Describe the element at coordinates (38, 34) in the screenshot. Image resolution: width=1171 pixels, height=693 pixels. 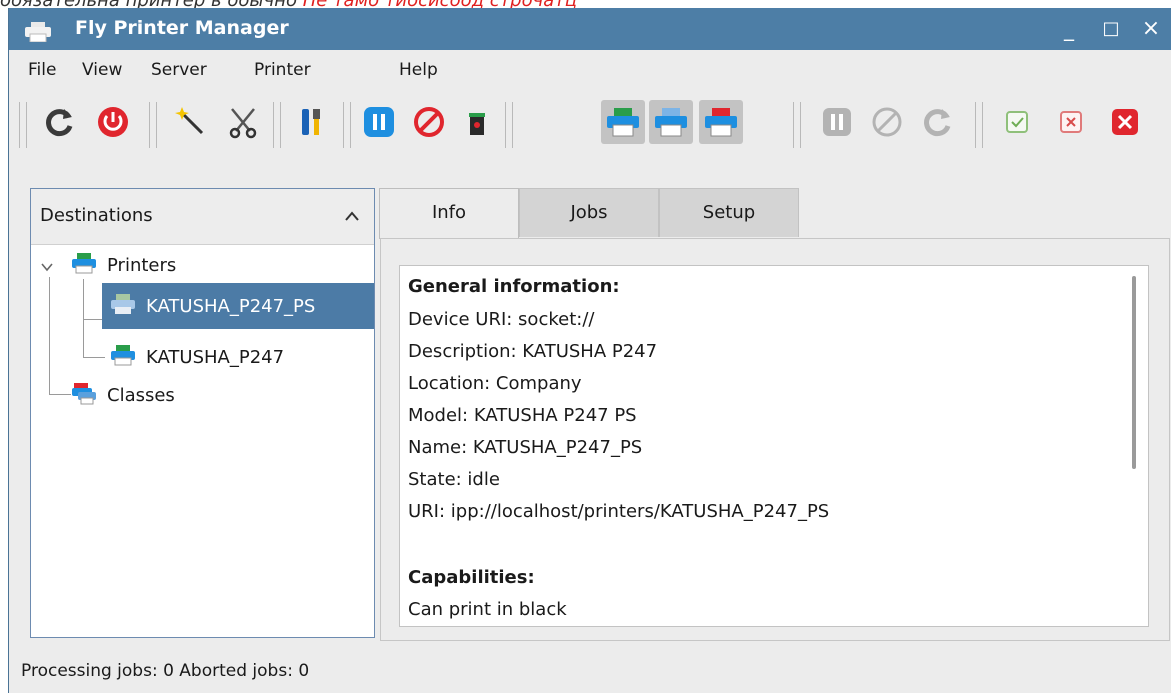
I see `printer-app-icon` at that location.